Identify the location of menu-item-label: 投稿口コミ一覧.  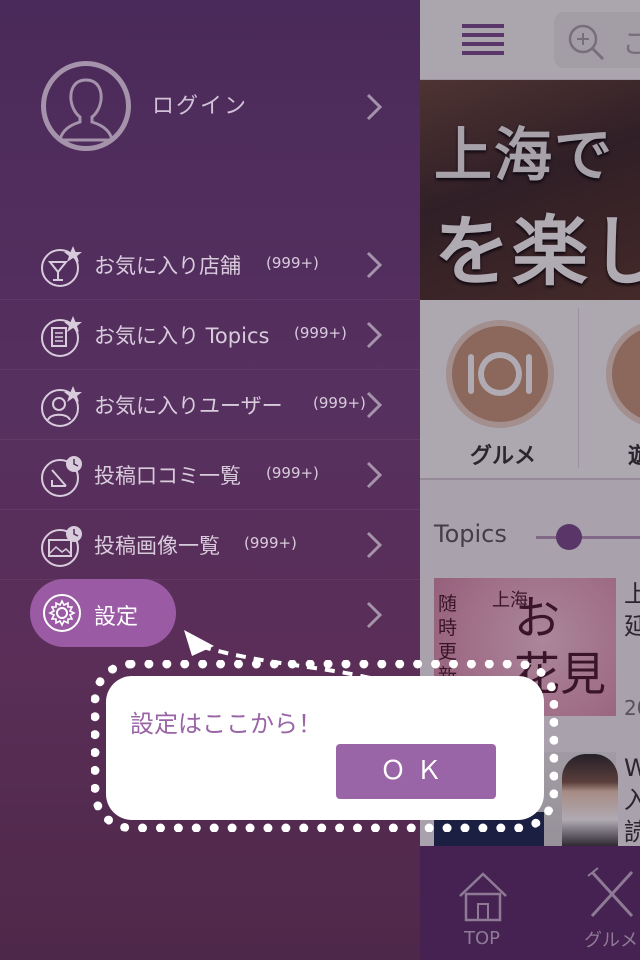
(167, 476).